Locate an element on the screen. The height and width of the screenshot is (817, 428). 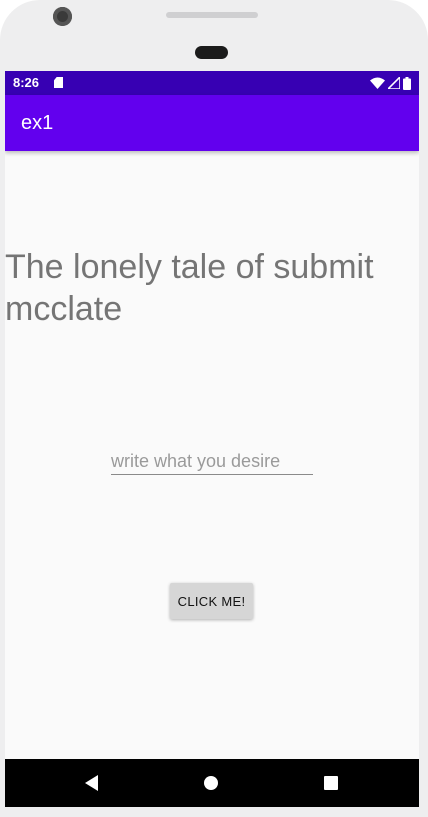
status-icons is located at coordinates (390, 83).